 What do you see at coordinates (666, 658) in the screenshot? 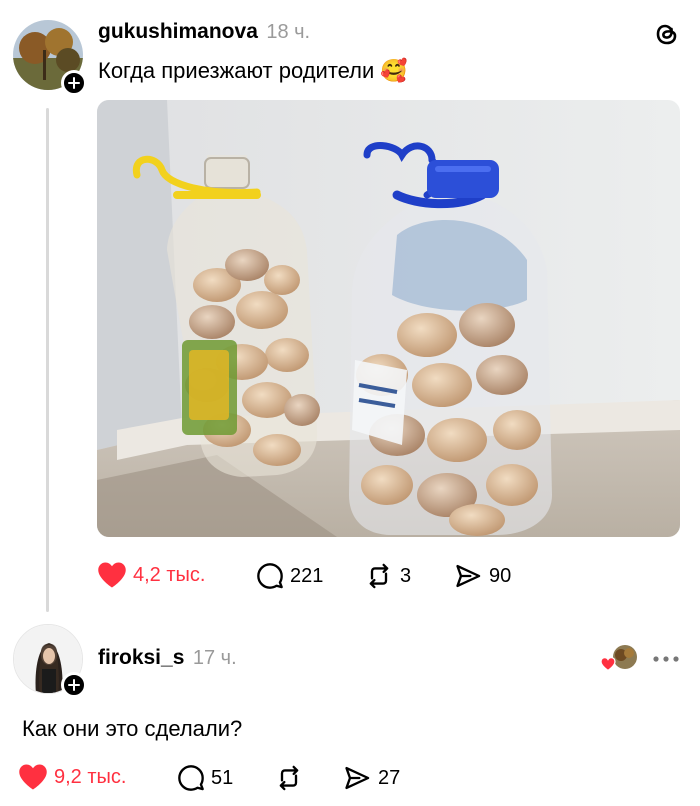
I see `more-icon` at bounding box center [666, 658].